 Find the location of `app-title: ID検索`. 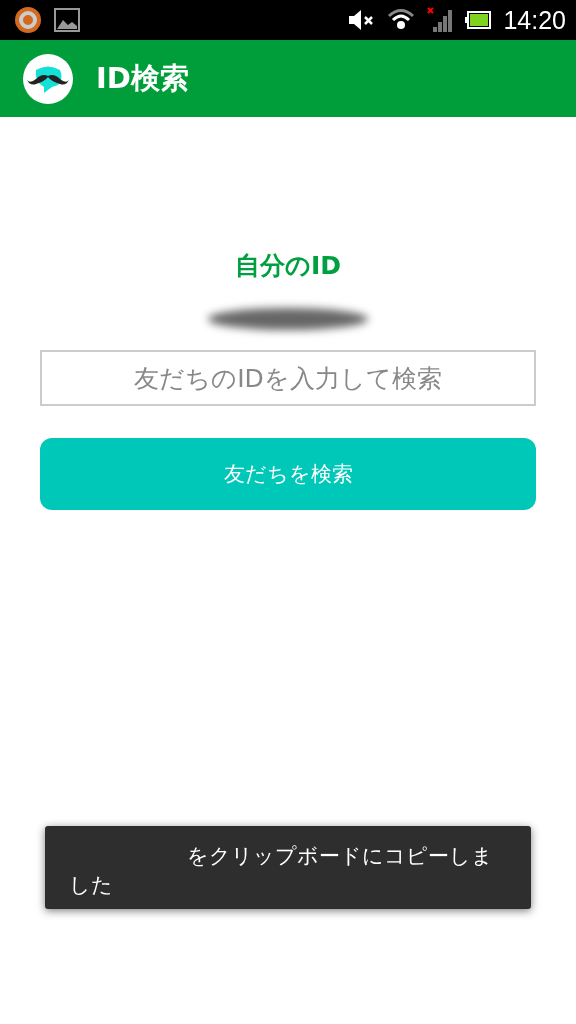

app-title: ID検索 is located at coordinates (142, 78).